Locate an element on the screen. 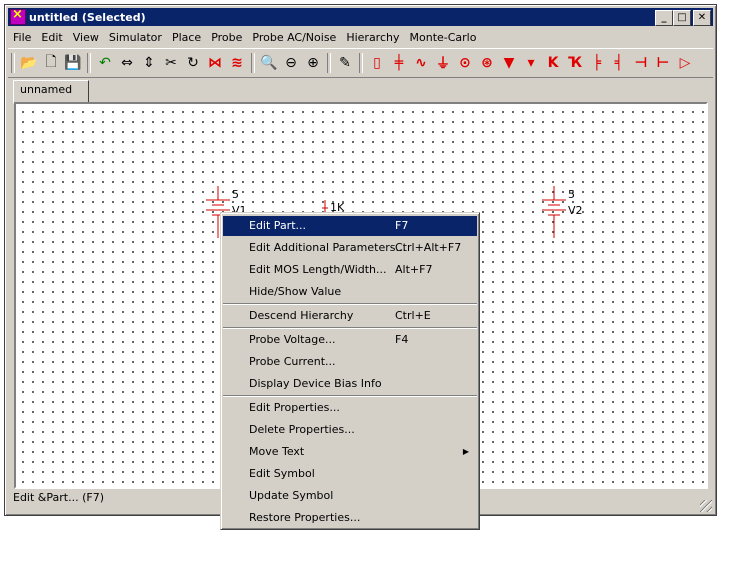 The height and width of the screenshot is (583, 732). switch-icon: ⊢ is located at coordinates (663, 63).